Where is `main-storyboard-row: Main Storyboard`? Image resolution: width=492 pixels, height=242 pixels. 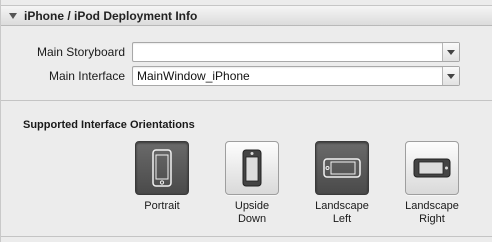
main-storyboard-row: Main Storyboard is located at coordinates (246, 53).